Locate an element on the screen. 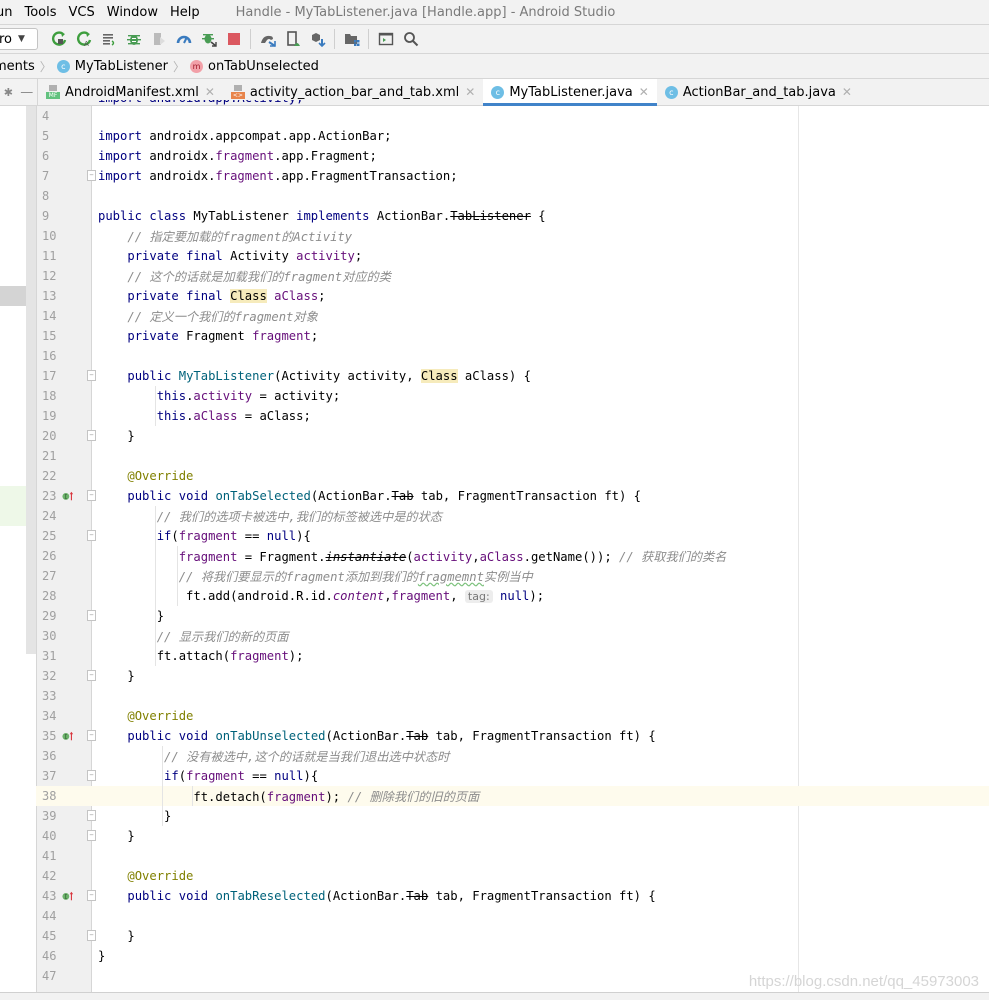 This screenshot has height=1000, width=989. code-line: 4 is located at coordinates (512, 116).